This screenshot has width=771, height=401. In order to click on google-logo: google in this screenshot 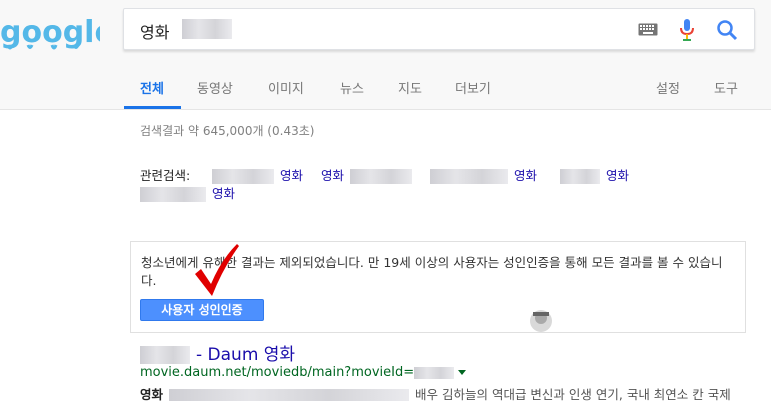, I will do `click(50, 32)`.